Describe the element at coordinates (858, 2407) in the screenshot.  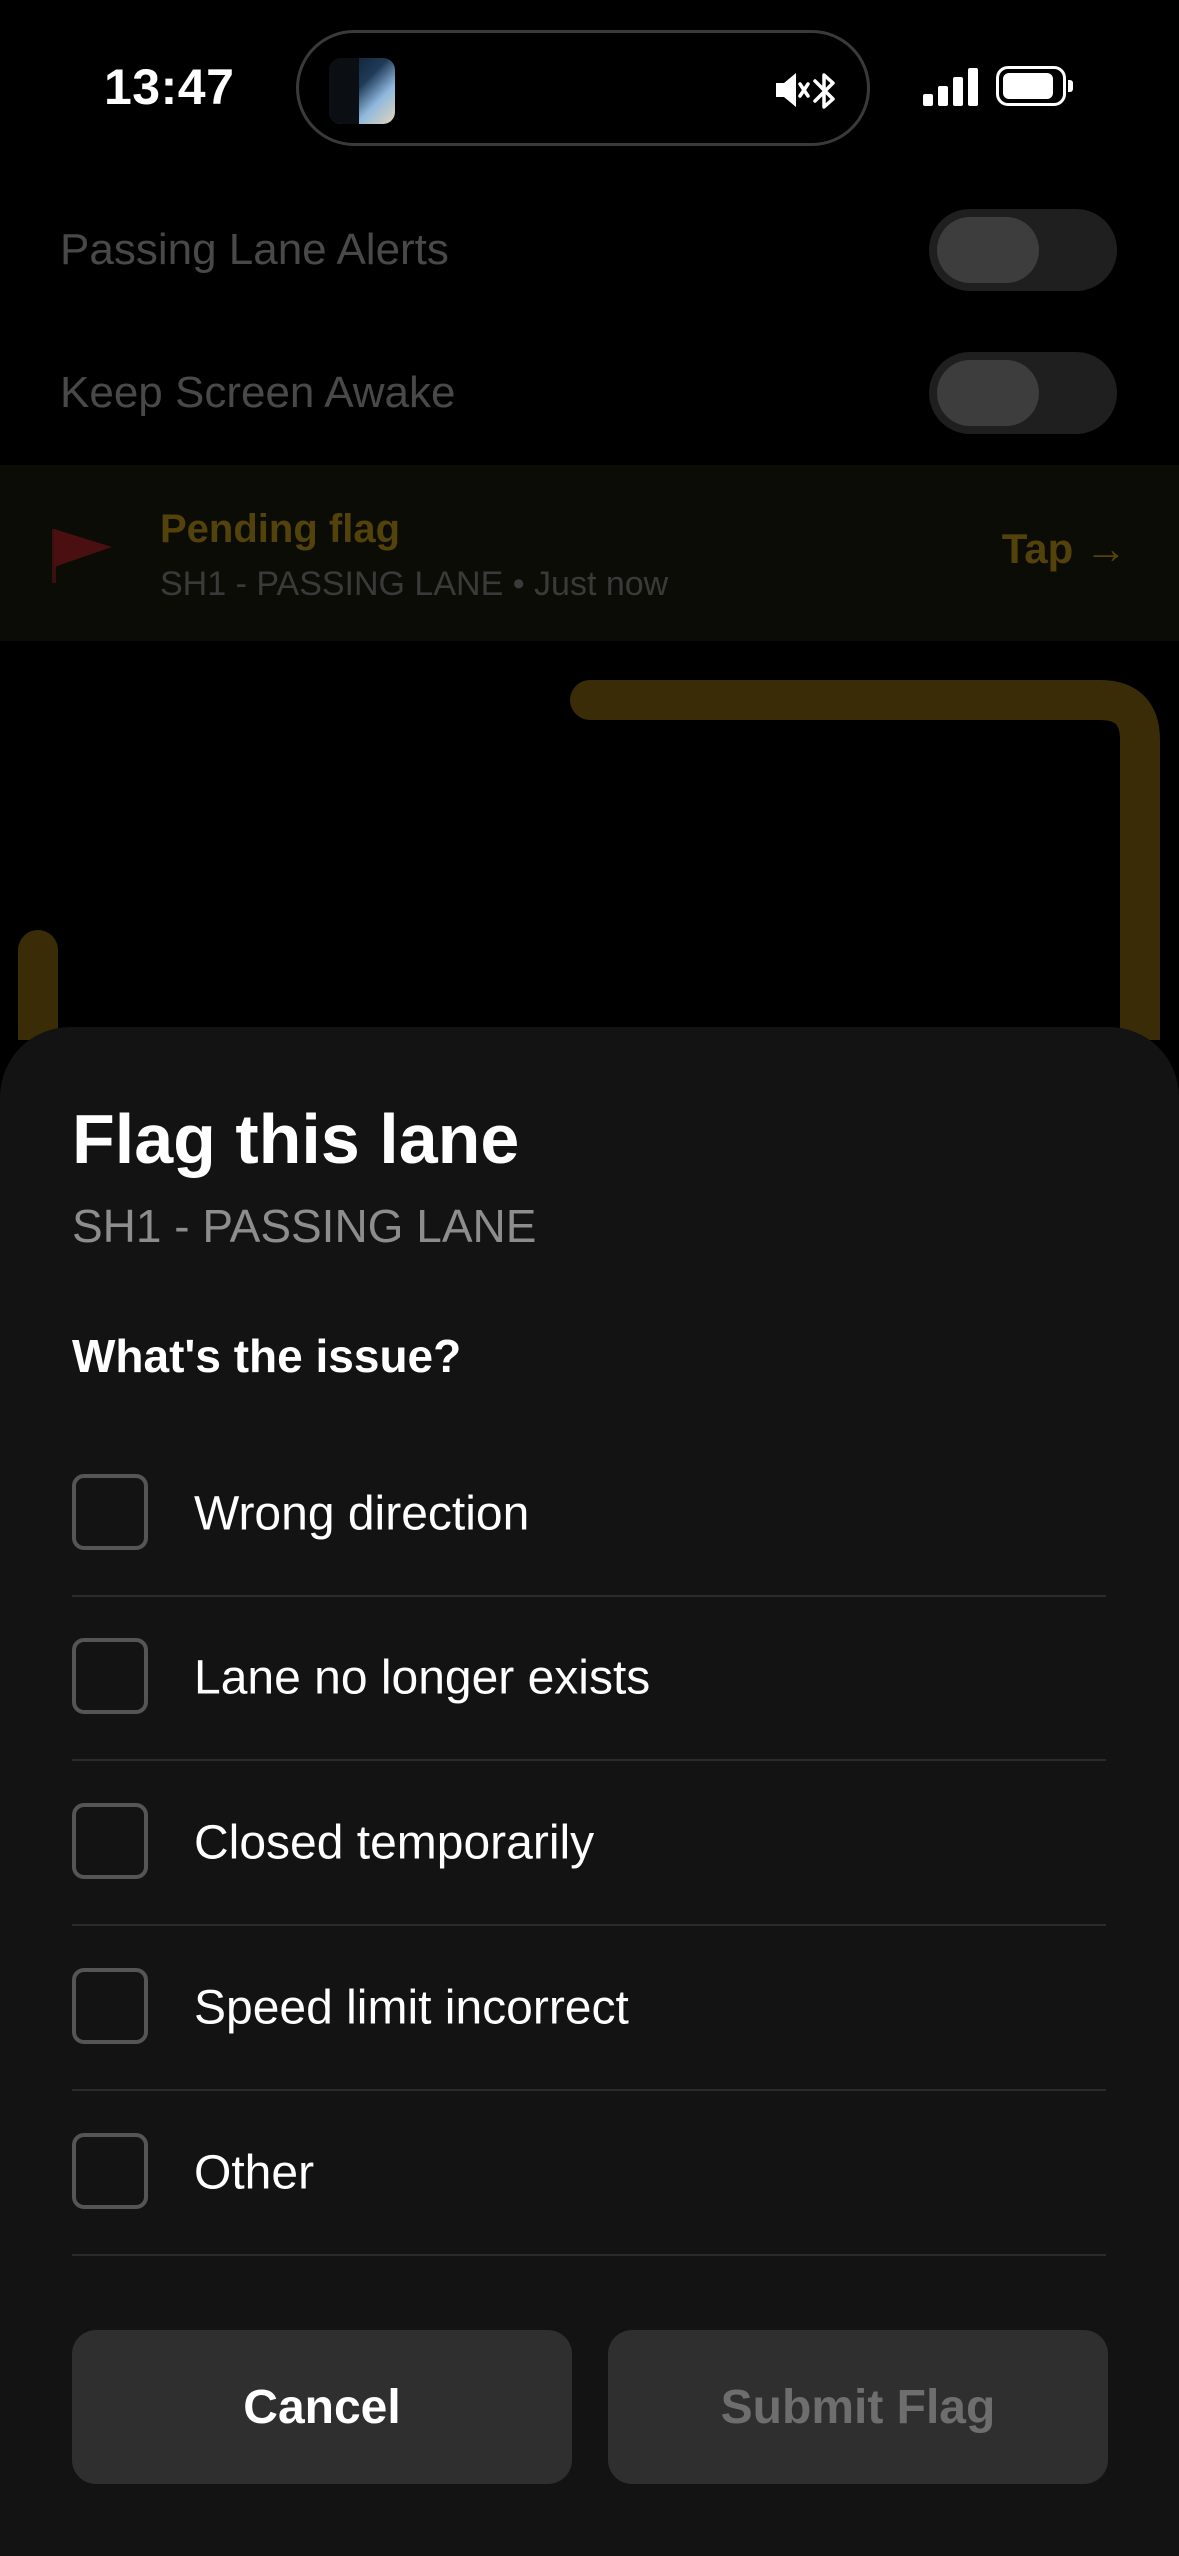
I see `submit-flag-button: Submit Flag` at that location.